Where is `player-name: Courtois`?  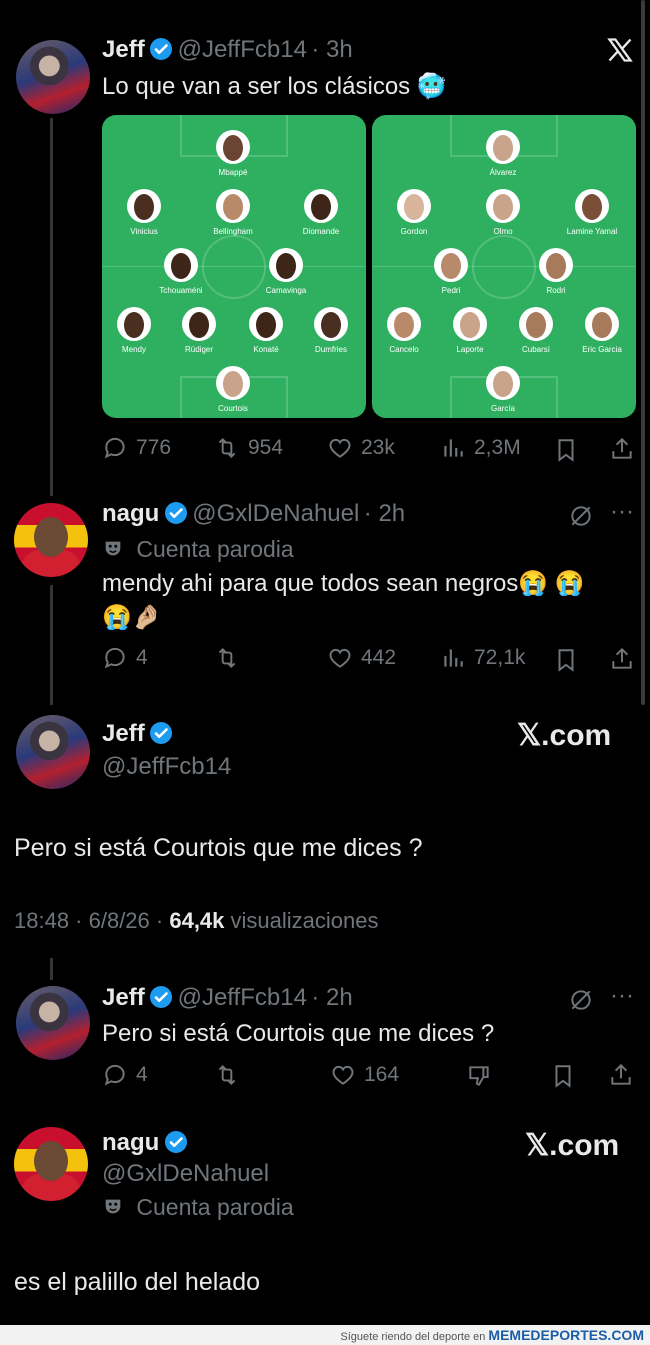
player-name: Courtois is located at coordinates (233, 408).